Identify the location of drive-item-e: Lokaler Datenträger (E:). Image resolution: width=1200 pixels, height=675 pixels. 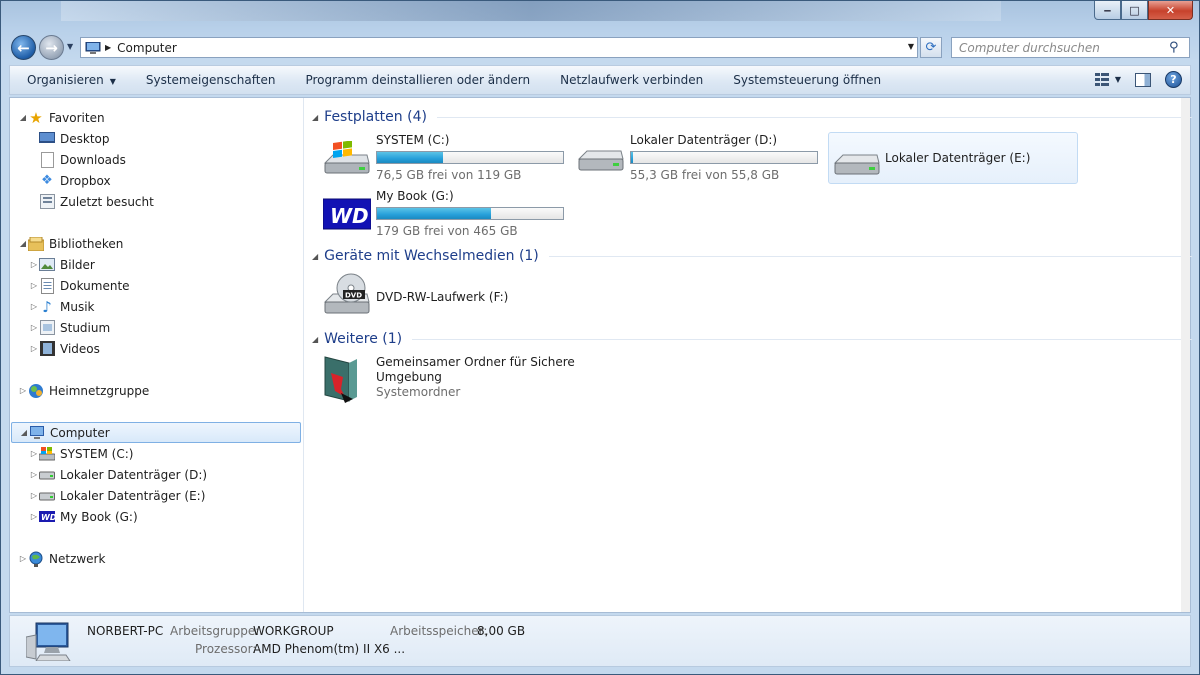
(953, 158).